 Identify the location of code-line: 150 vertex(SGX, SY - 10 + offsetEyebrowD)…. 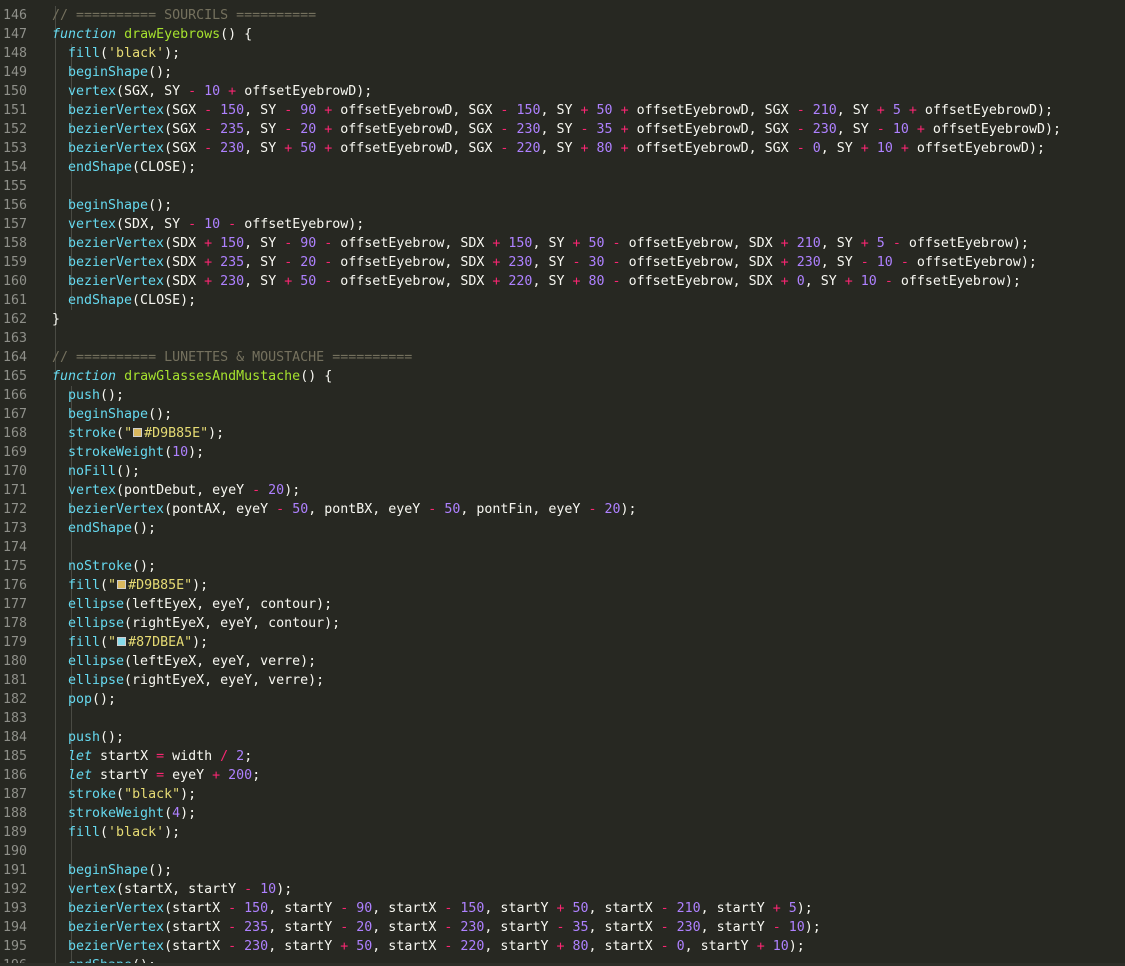
(562, 91).